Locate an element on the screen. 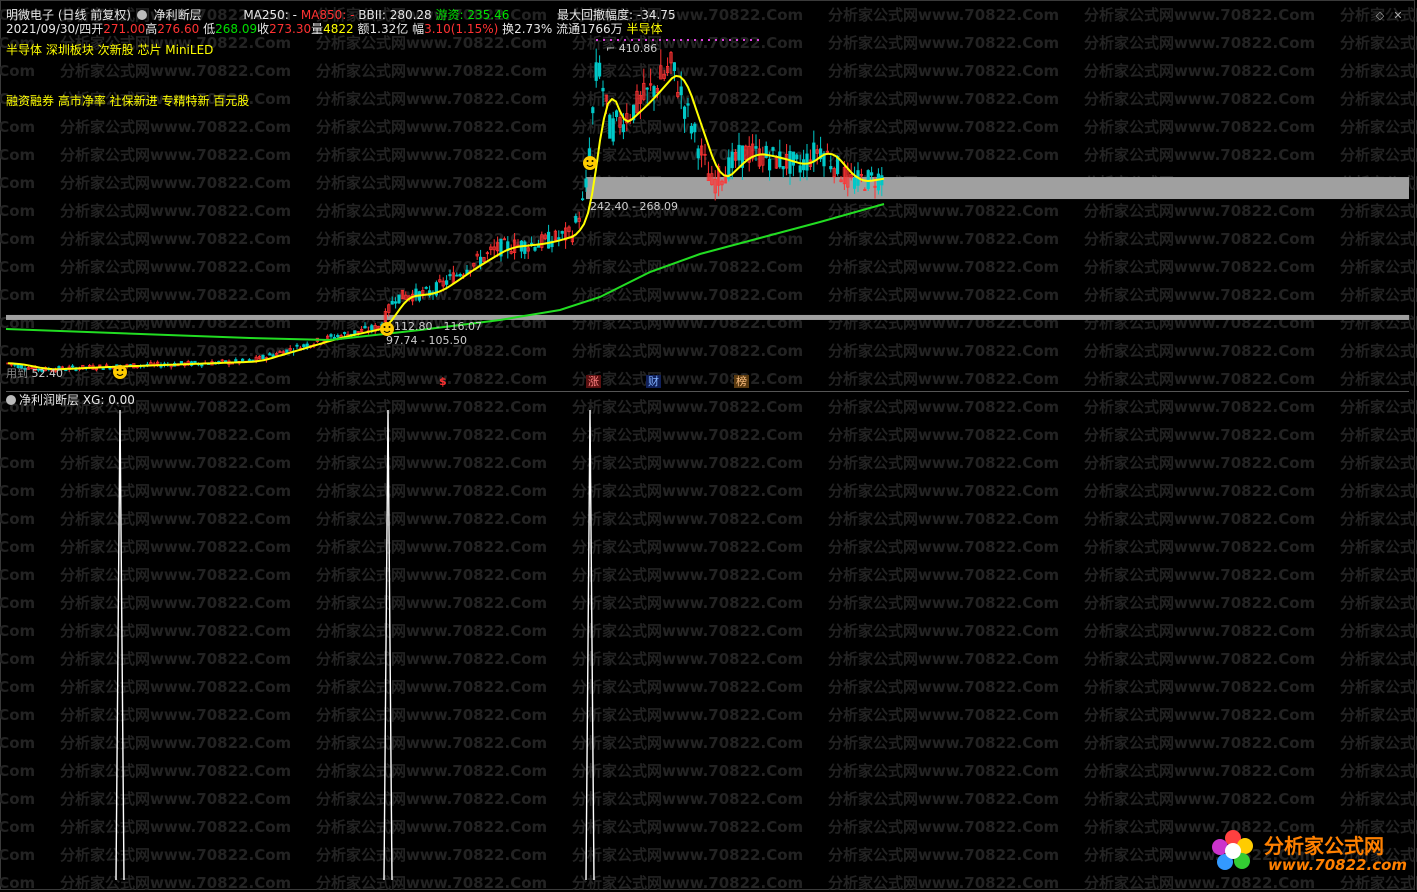  quote-turnover: 换2.73% is located at coordinates (527, 29).